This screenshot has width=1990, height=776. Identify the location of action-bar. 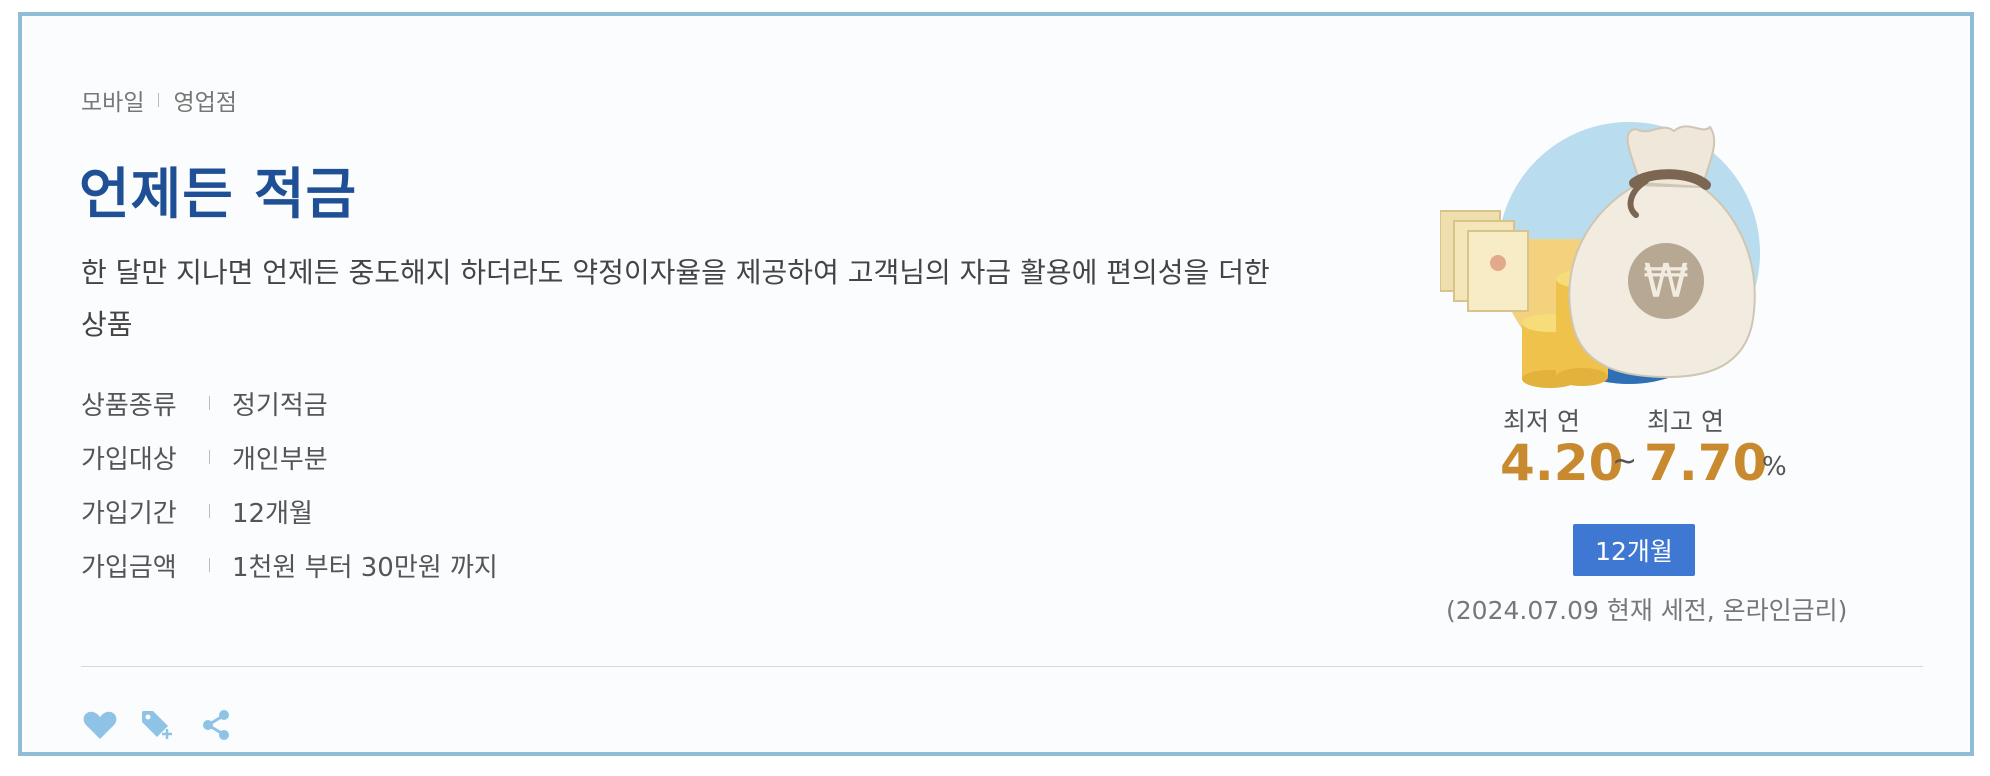
(158, 725).